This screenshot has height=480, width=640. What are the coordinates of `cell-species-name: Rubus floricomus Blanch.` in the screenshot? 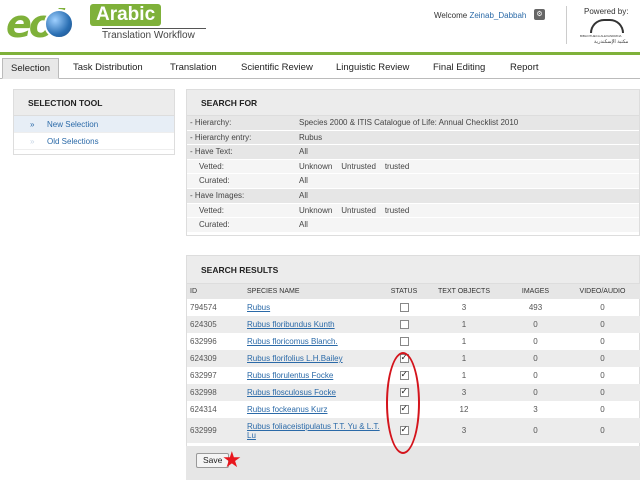 It's located at (315, 341).